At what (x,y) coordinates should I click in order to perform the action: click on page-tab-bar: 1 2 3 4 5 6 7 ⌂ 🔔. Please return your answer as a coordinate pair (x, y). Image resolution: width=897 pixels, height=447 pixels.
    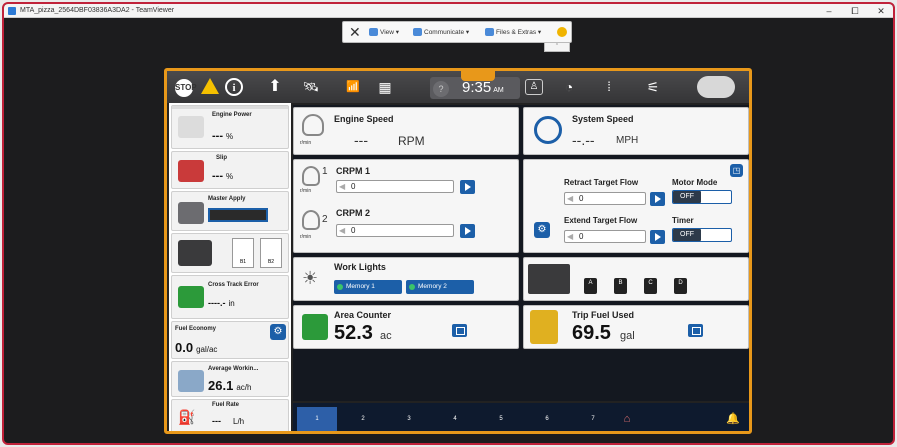
    Looking at the image, I should click on (521, 417).